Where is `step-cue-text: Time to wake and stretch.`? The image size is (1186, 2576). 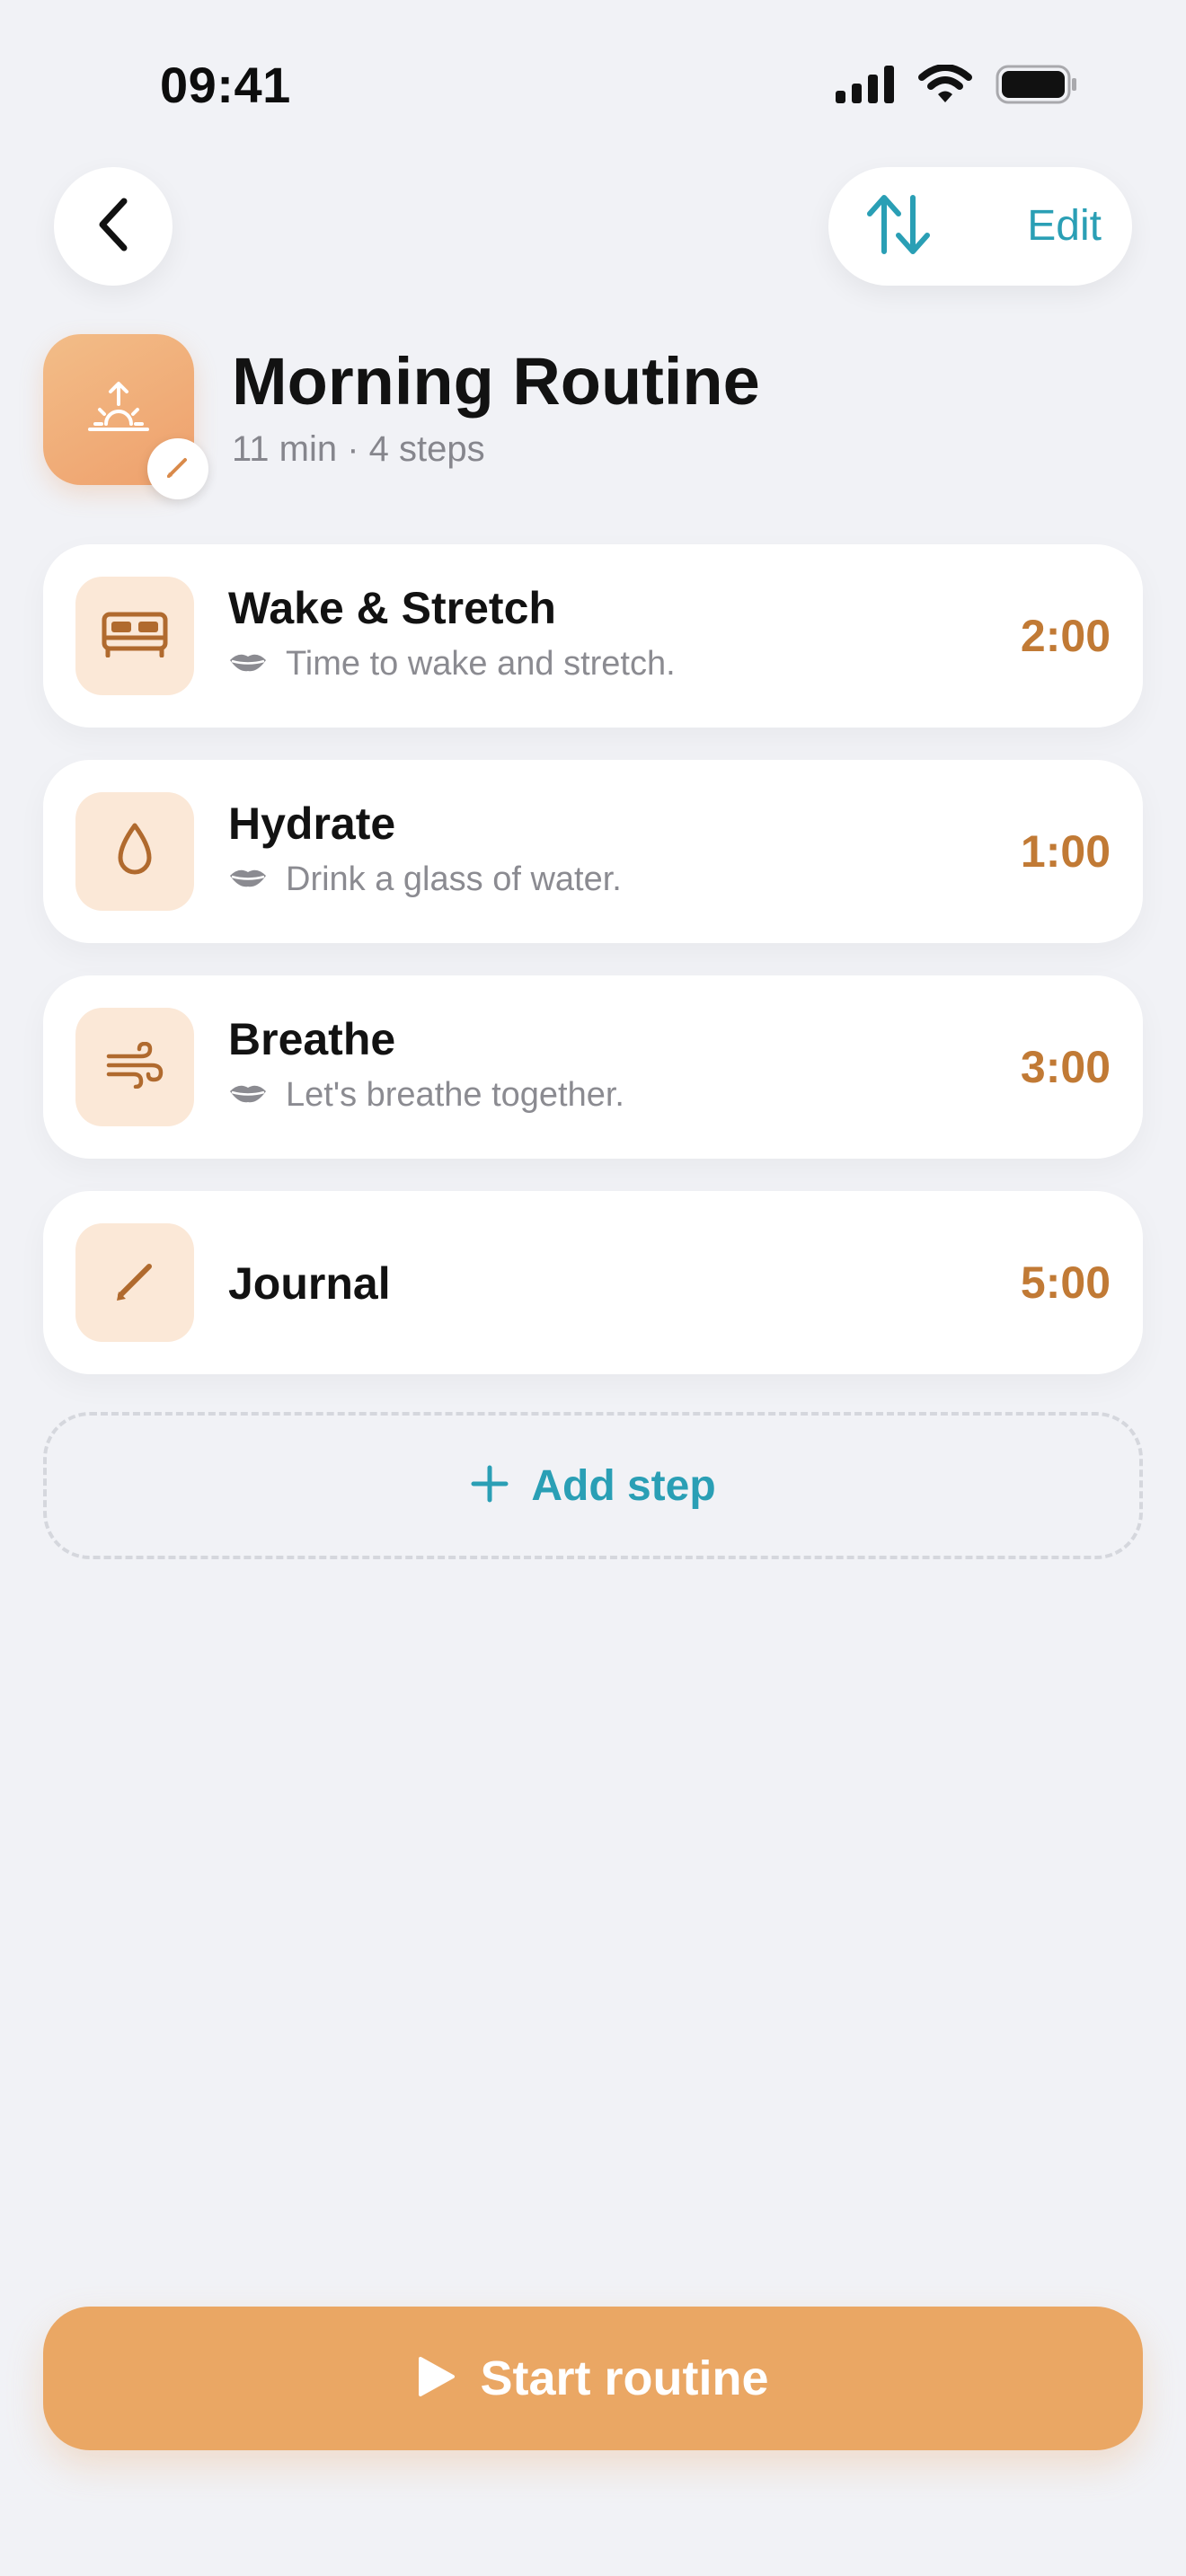
step-cue-text: Time to wake and stretch. is located at coordinates (481, 664).